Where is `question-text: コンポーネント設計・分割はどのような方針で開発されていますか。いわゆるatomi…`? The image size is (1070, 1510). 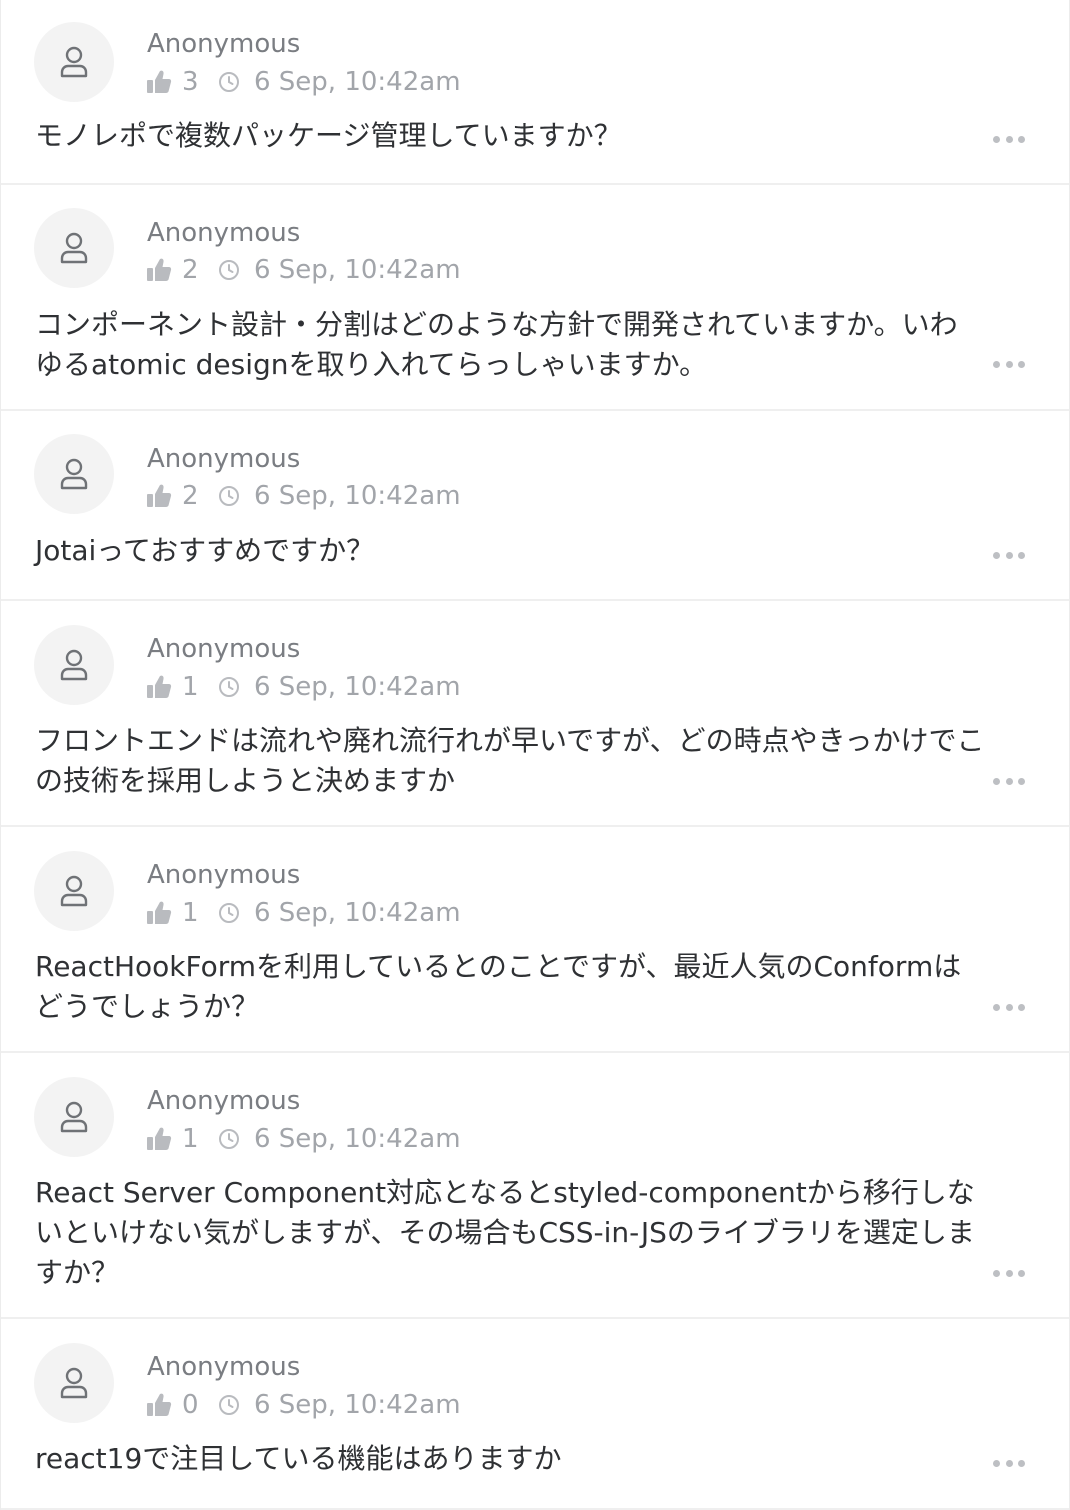
question-text: コンポーネント設計・分割はどのような方針で開発されていますか。いわゆるatomi… is located at coordinates (496, 344).